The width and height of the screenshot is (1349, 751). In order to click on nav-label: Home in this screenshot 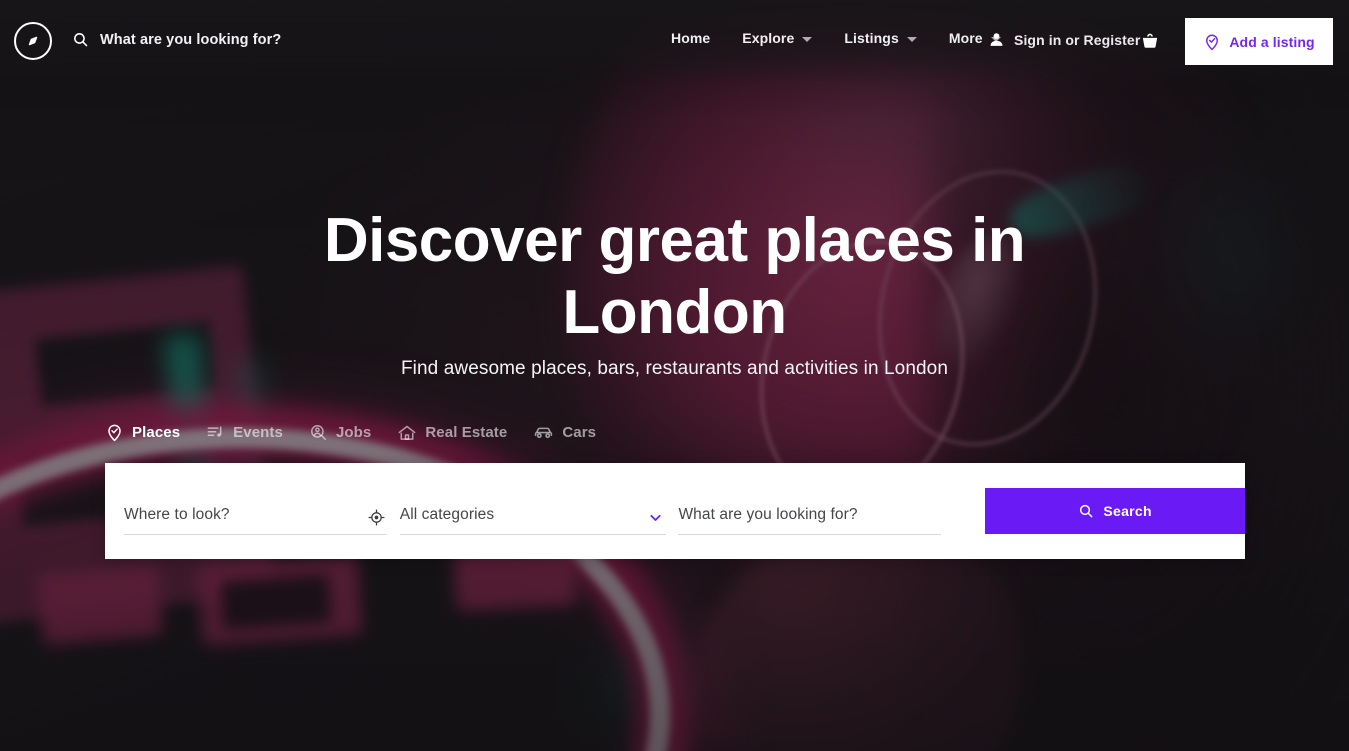, I will do `click(691, 38)`.